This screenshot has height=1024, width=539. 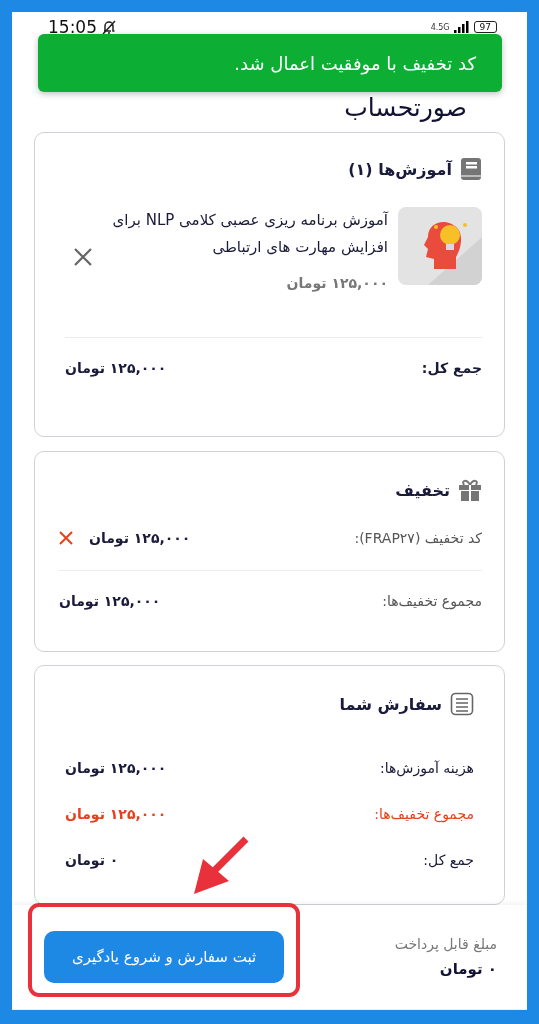 I want to click on payable-label: مبلغ قابل پرداخت, so click(x=445, y=944).